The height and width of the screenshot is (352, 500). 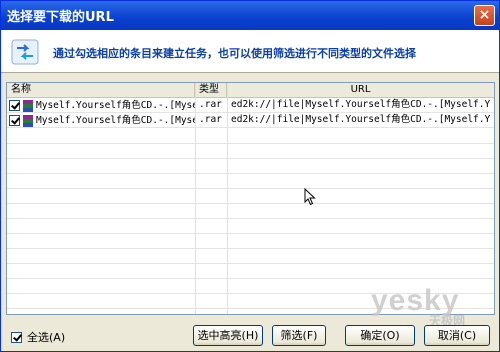 What do you see at coordinates (299, 335) in the screenshot?
I see `filter-button: 筛选(F)` at bounding box center [299, 335].